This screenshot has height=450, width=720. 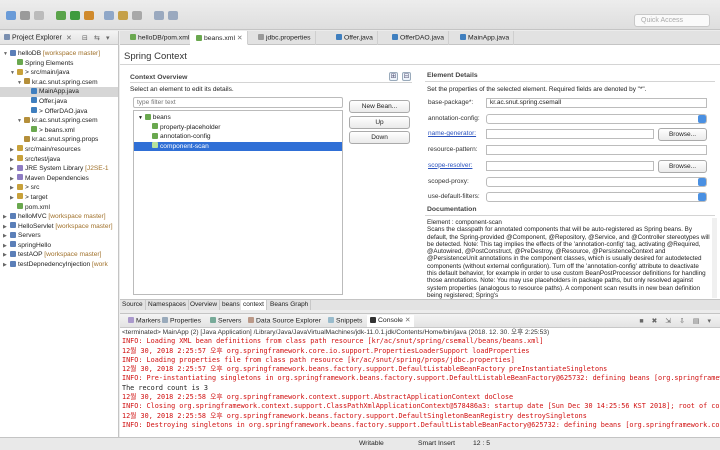 What do you see at coordinates (452, 133) in the screenshot?
I see `field-label: name-generator:` at bounding box center [452, 133].